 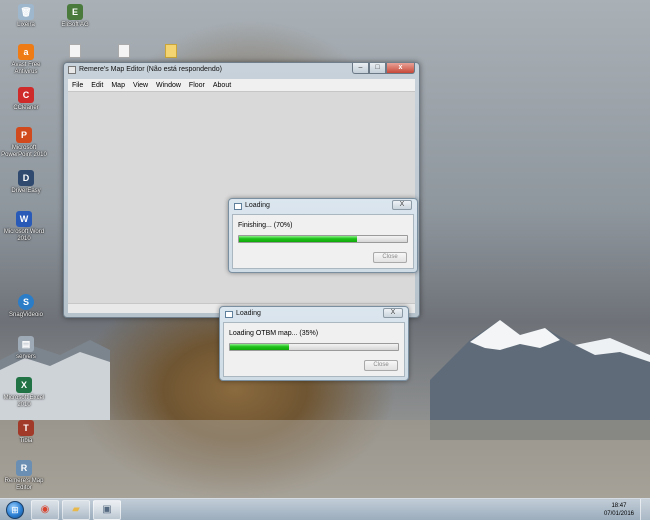 I want to click on desktop-icon-label: Microsoft PowerPoint 2010, so click(x=24, y=151).